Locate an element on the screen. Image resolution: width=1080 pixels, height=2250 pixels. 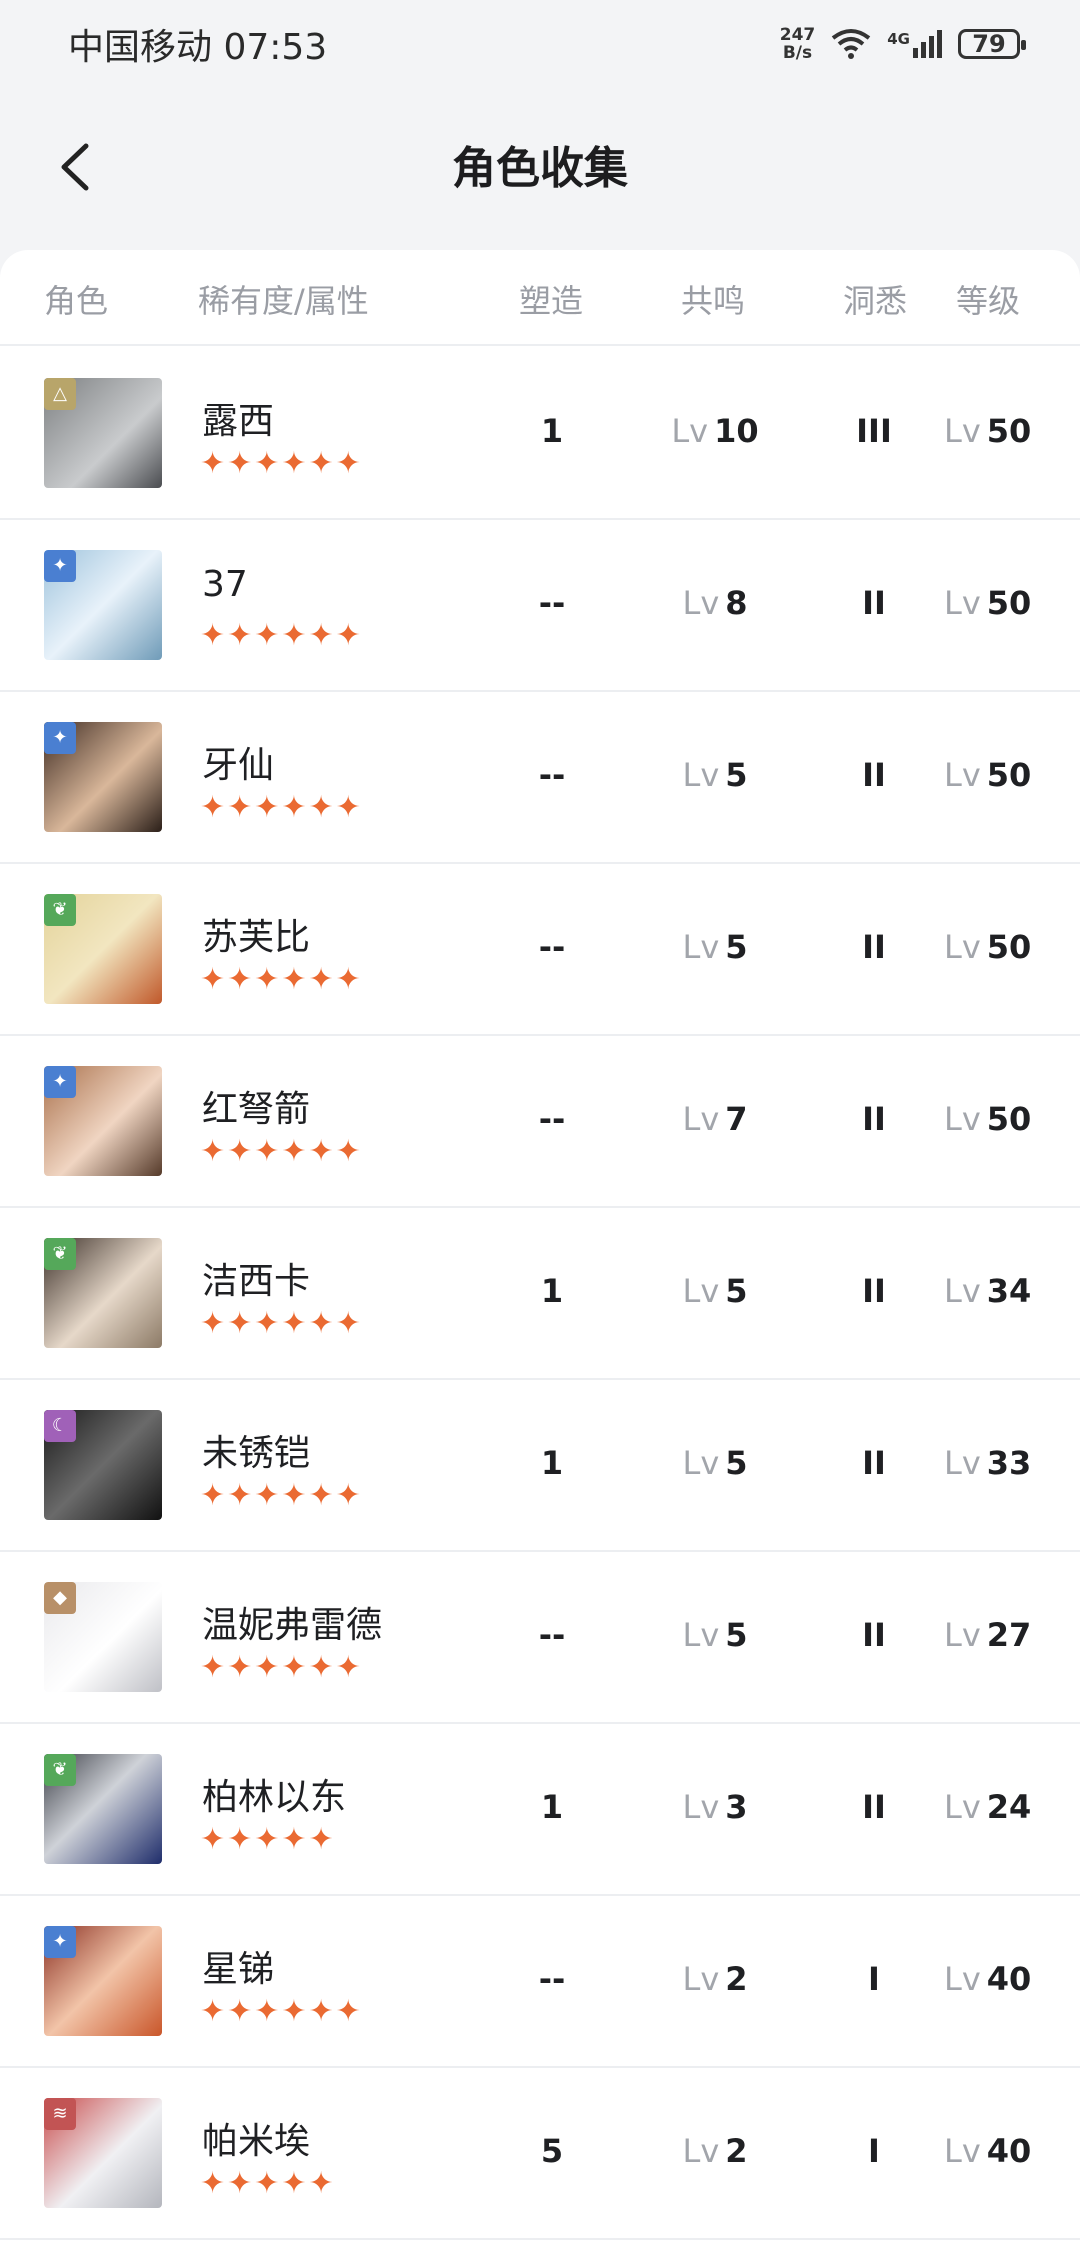
resonance-level: 2 is located at coordinates (736, 2151).